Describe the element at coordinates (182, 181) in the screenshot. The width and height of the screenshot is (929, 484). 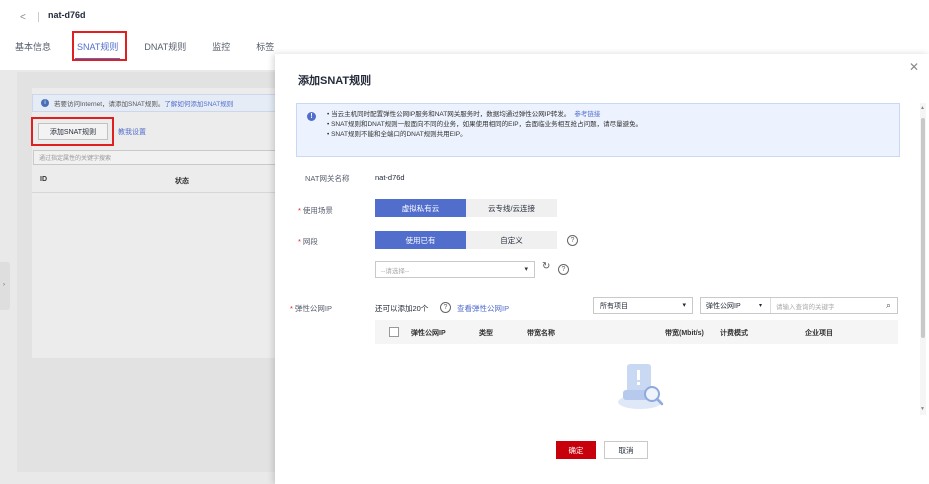
I see `column-header-status: 状态` at that location.